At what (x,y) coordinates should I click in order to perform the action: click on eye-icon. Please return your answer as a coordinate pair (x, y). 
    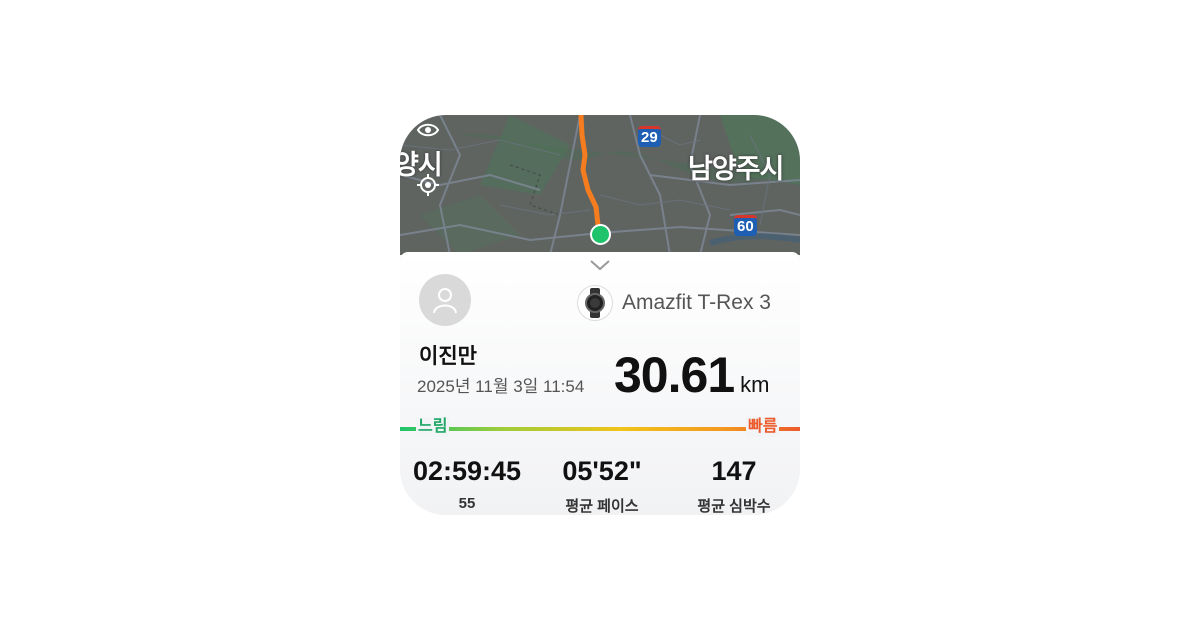
    Looking at the image, I should click on (430, 135).